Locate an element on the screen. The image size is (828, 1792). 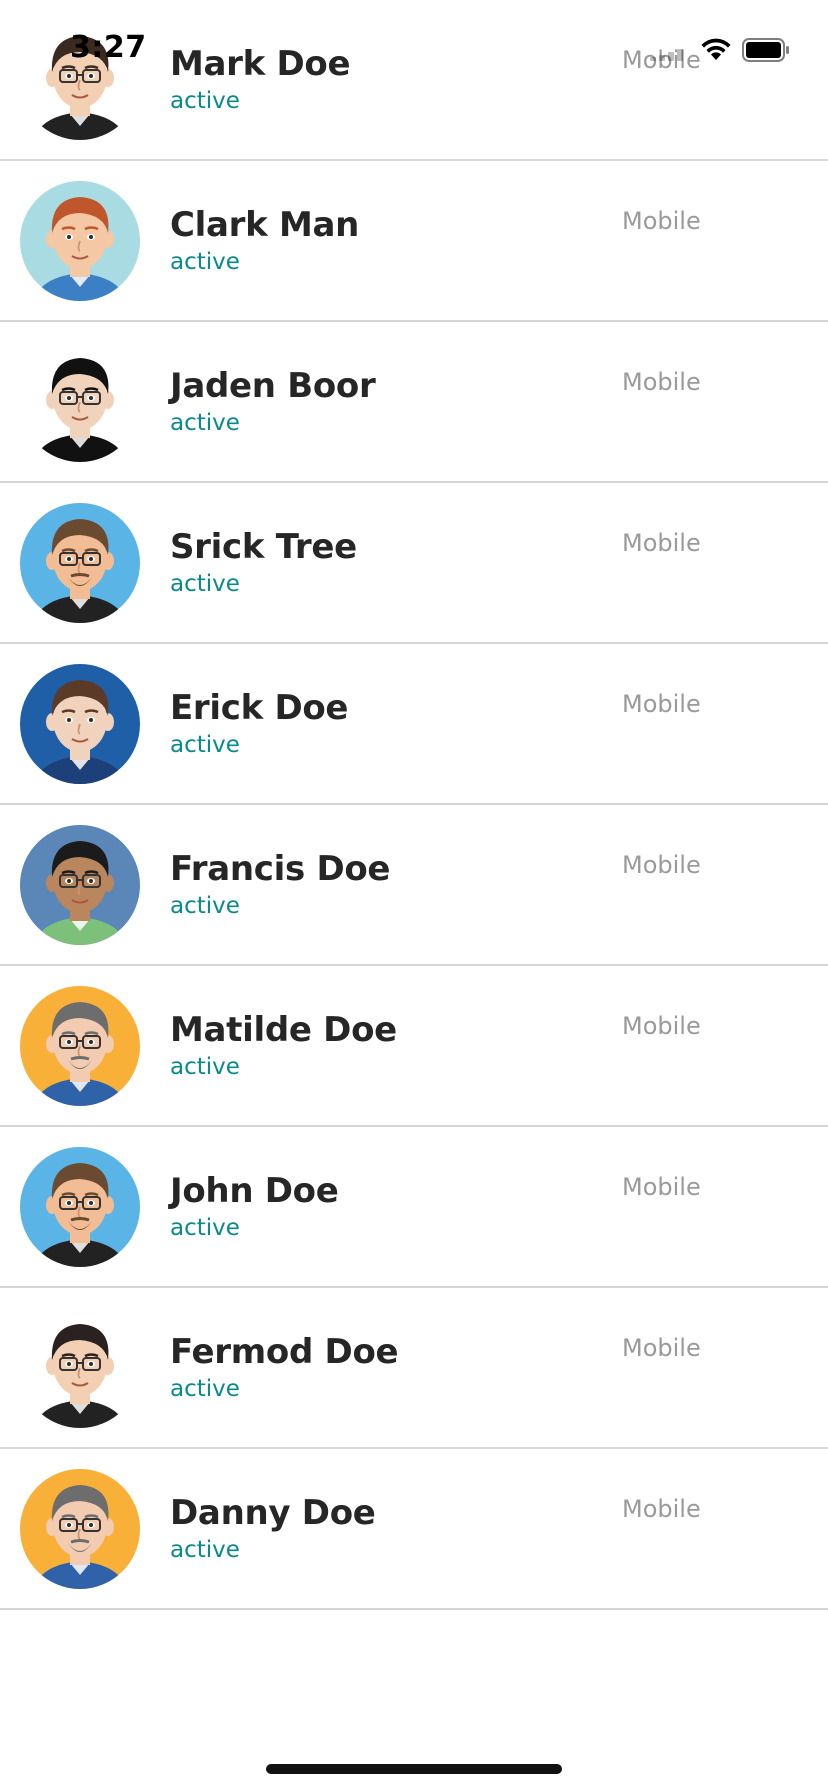
contact-name: Francis Doe is located at coordinates (280, 869).